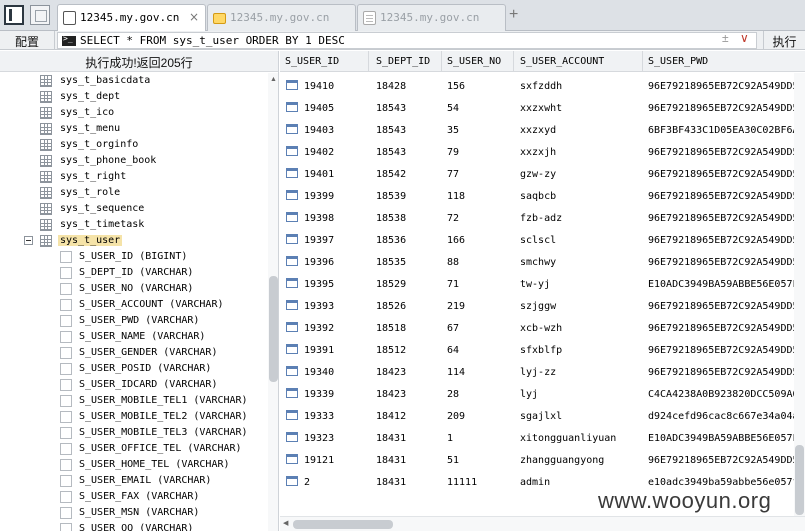 The height and width of the screenshot is (531, 805). I want to click on table-cell: szjggw, so click(538, 306).